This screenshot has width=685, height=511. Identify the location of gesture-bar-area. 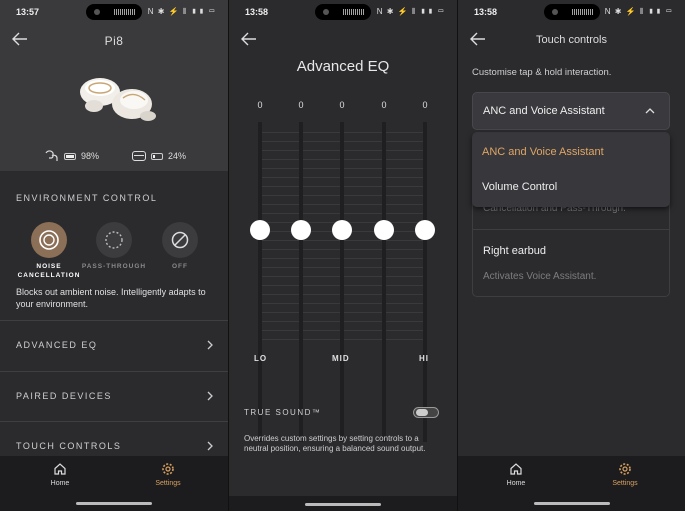
(343, 503).